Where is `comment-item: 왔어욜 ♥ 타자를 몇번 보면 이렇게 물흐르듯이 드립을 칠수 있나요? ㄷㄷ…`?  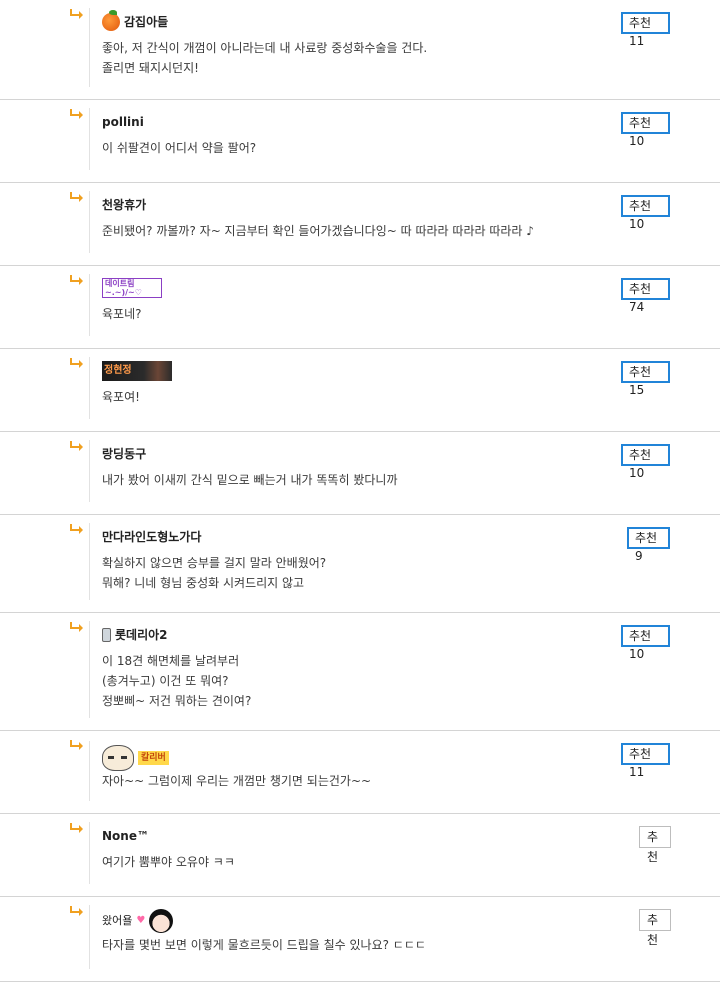 comment-item: 왔어욜 ♥ 타자를 몇번 보면 이렇게 물흐르듯이 드립을 칠수 있나요? ㄷㄷ… is located at coordinates (360, 939).